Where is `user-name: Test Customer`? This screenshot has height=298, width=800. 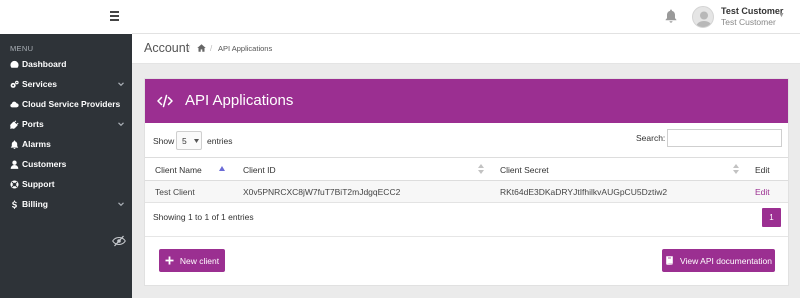
user-name: Test Customer is located at coordinates (752, 11).